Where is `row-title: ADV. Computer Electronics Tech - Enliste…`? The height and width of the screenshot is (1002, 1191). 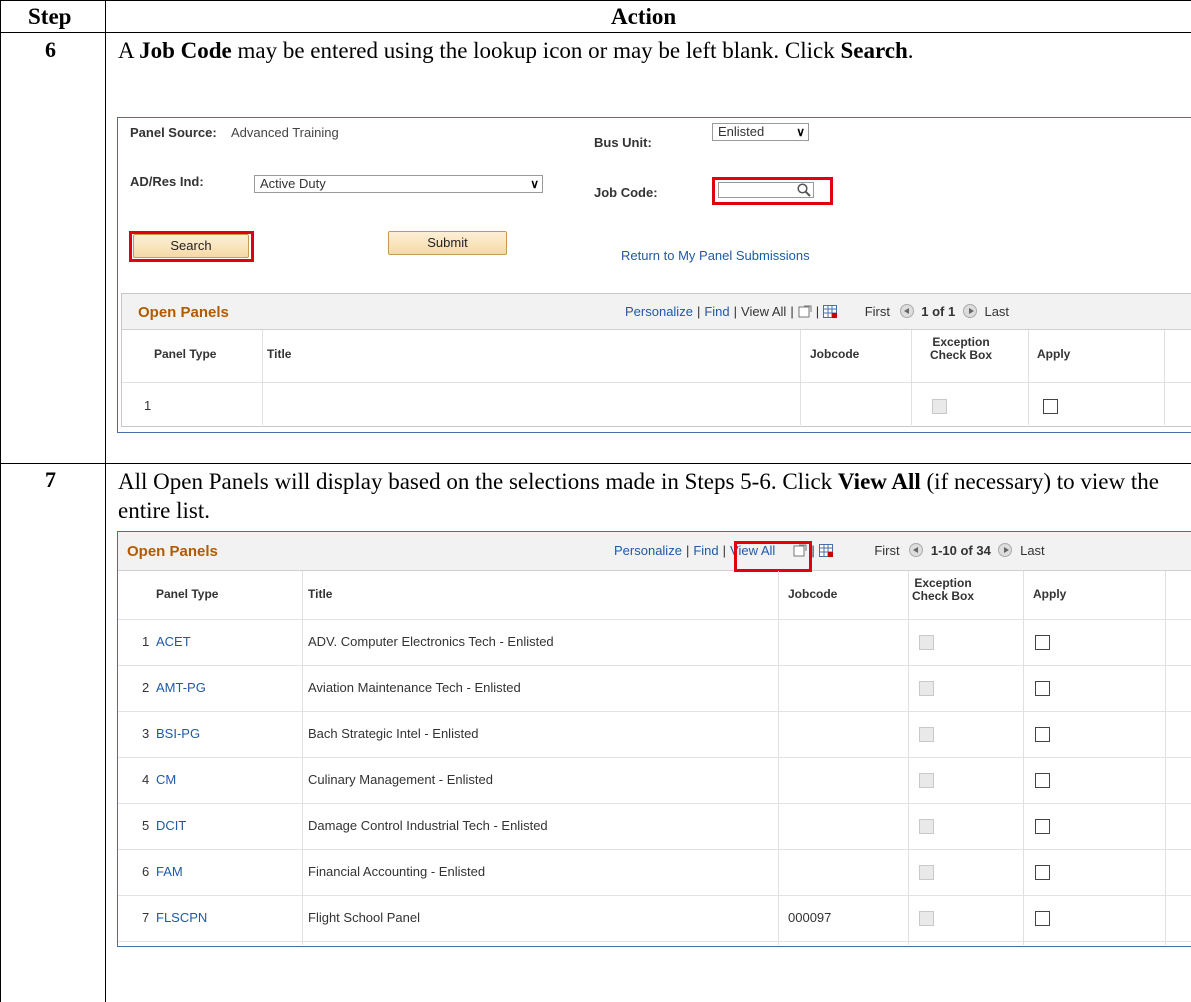 row-title: ADV. Computer Electronics Tech - Enliste… is located at coordinates (431, 641).